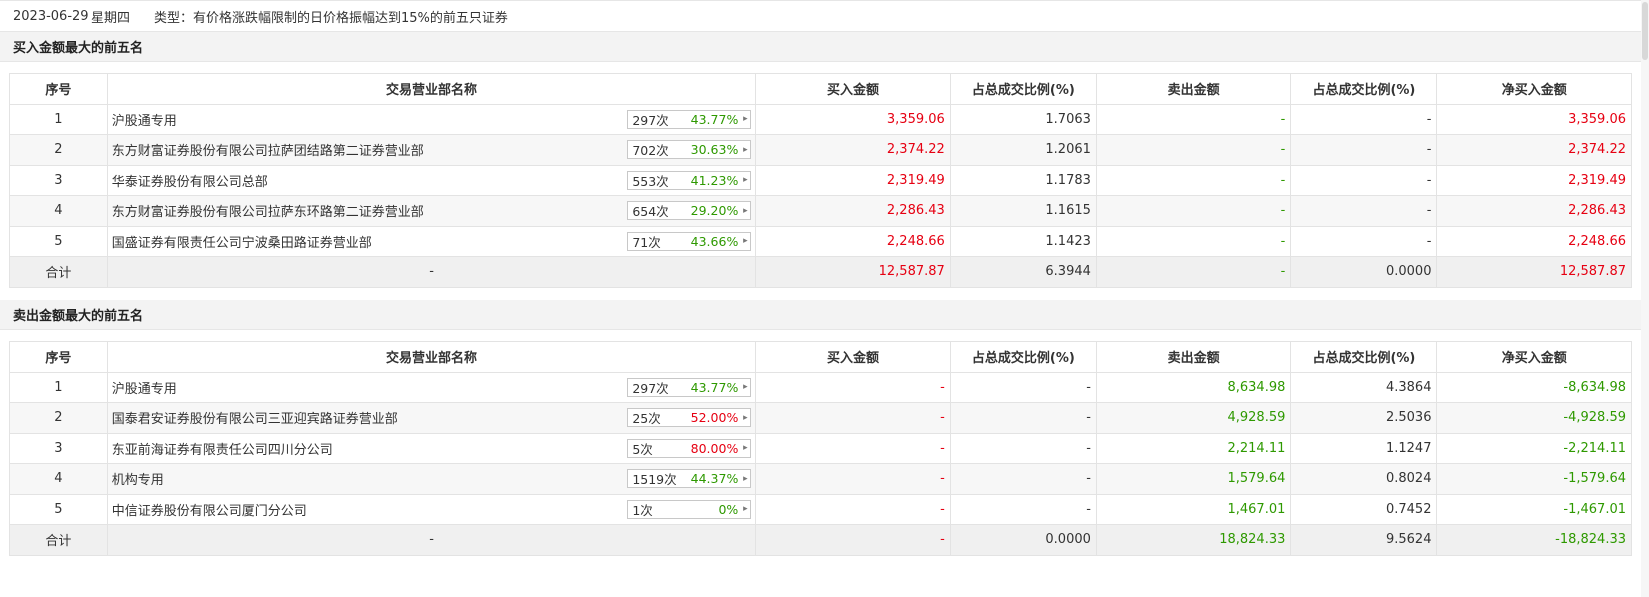  Describe the element at coordinates (1645, 31) in the screenshot. I see `scrollbar-thumb` at that location.